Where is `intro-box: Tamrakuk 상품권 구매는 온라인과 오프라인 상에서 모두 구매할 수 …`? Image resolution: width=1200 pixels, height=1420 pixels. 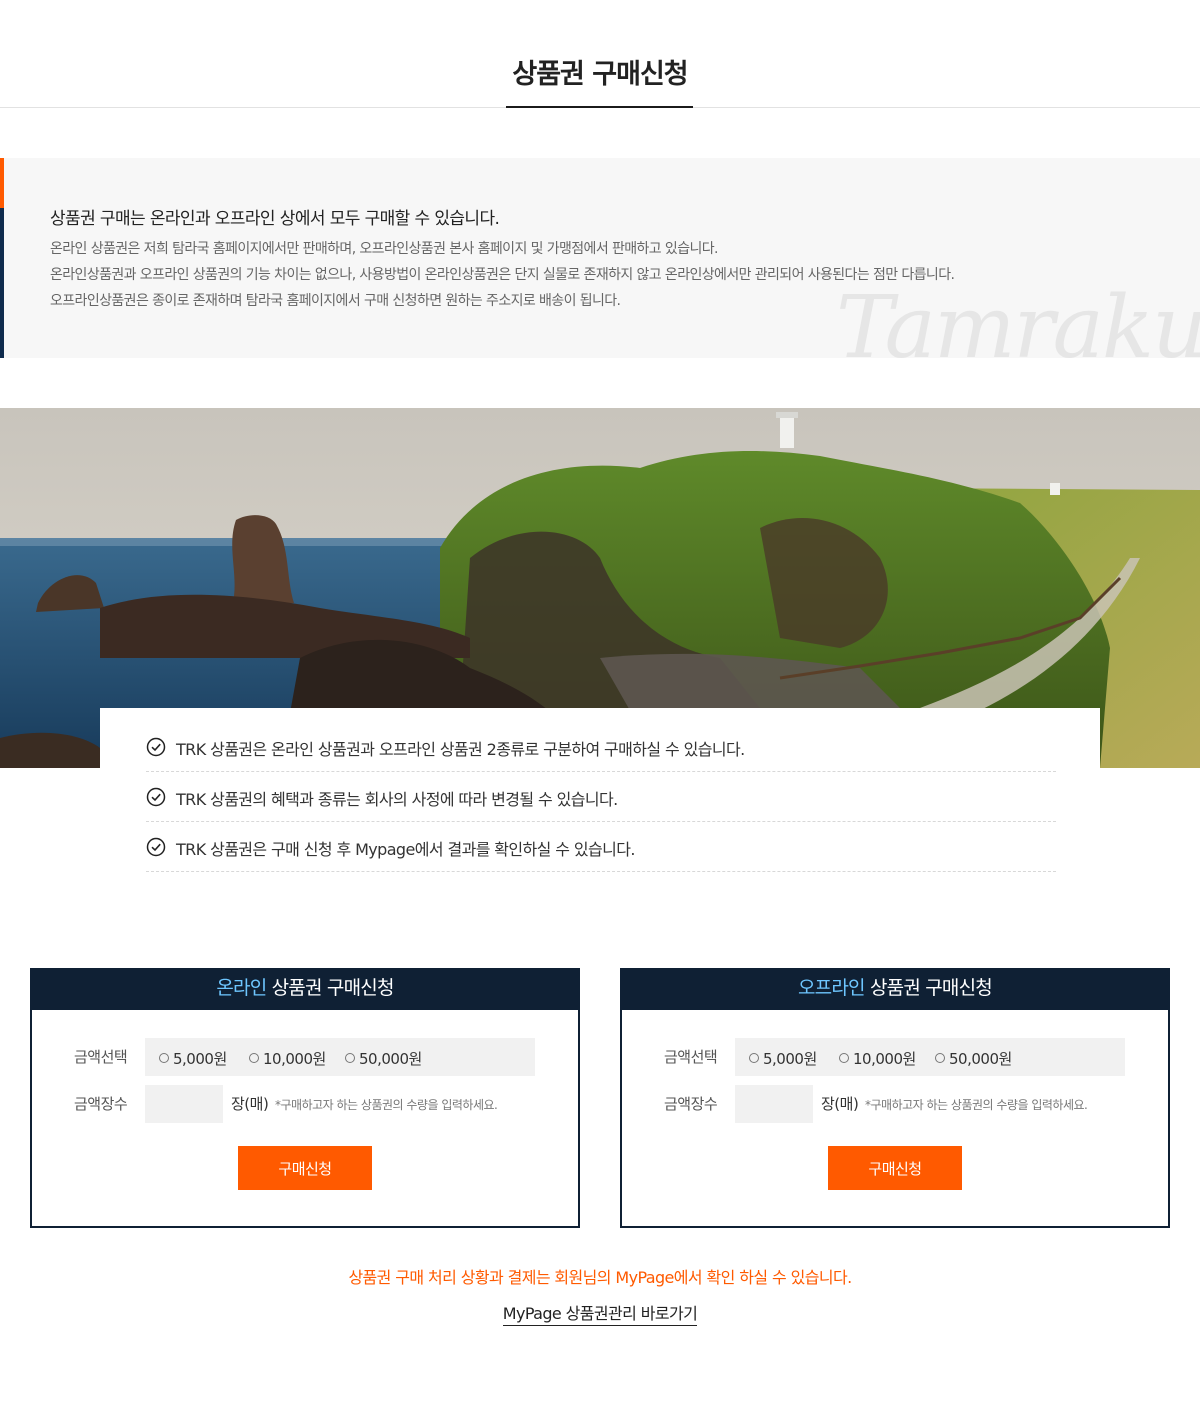 intro-box: Tamrakuk 상품권 구매는 온라인과 오프라인 상에서 모두 구매할 수 … is located at coordinates (600, 258).